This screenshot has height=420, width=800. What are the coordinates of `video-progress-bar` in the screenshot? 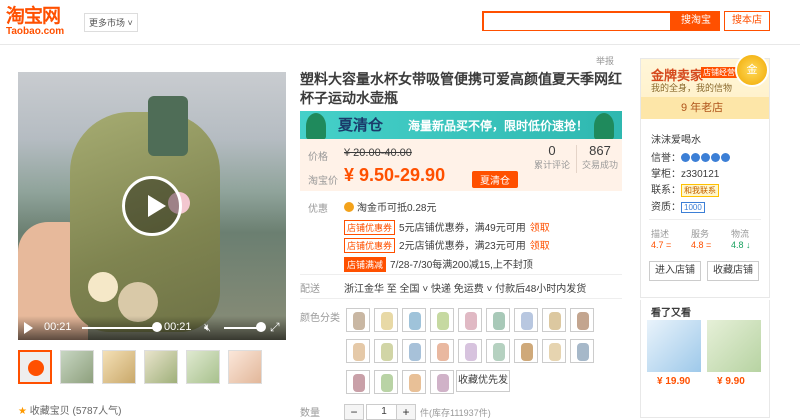 It's located at (120, 328).